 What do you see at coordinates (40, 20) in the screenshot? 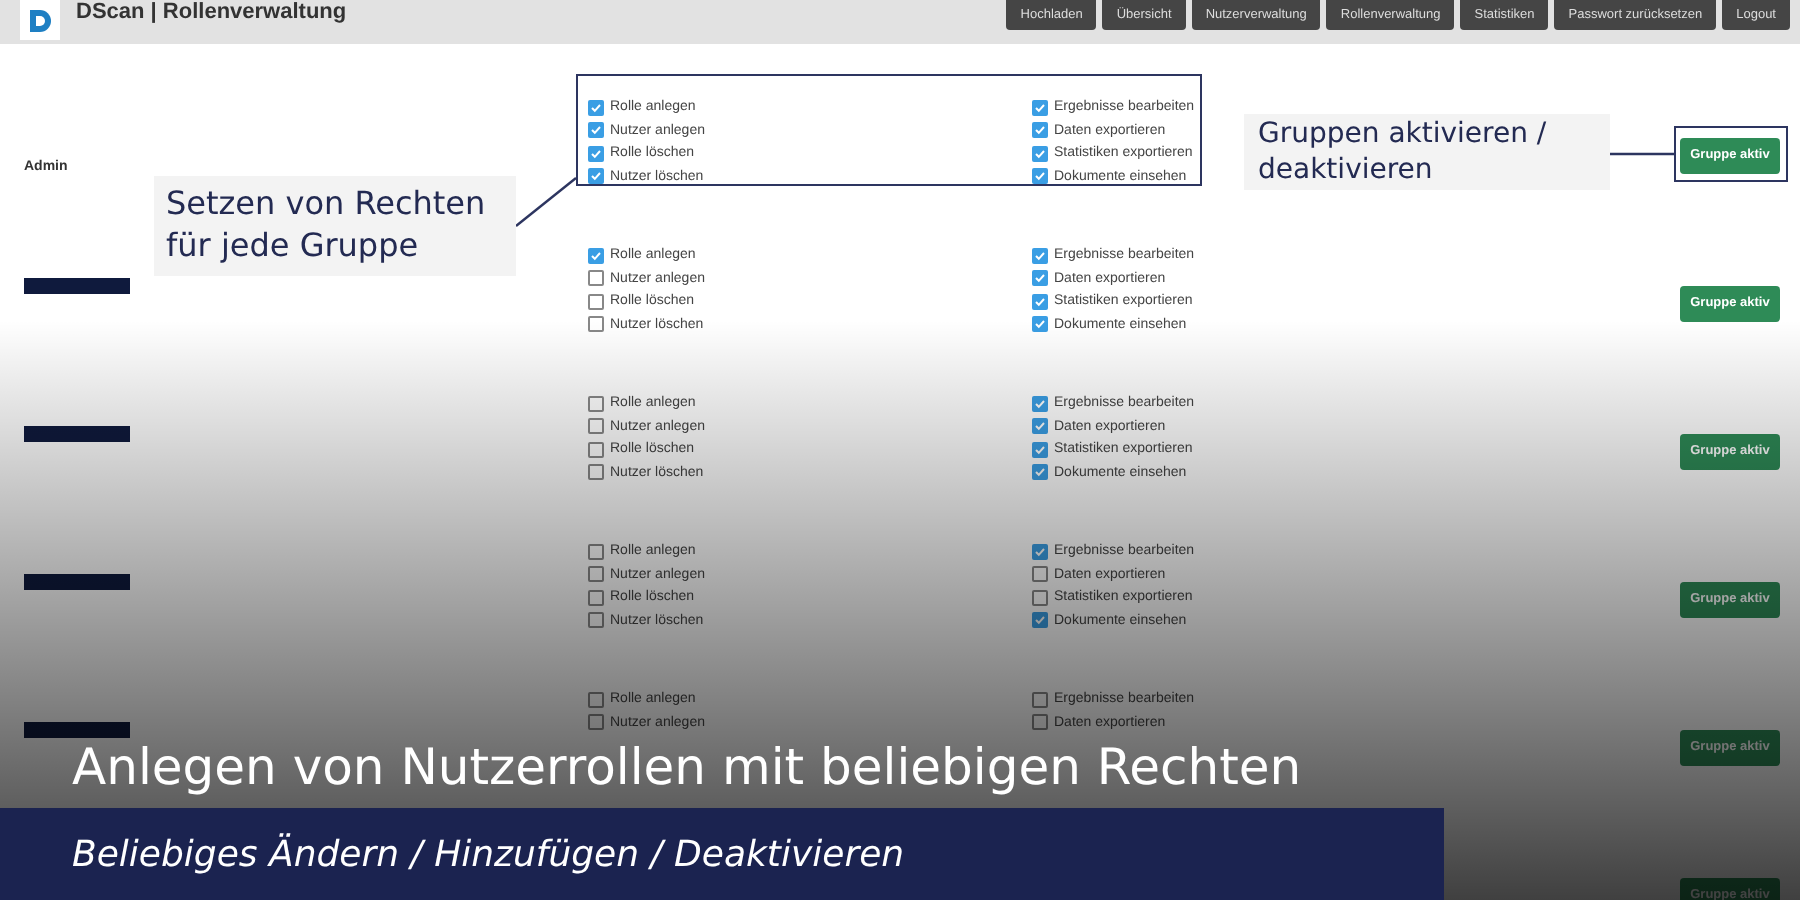
I see `logo-icon` at bounding box center [40, 20].